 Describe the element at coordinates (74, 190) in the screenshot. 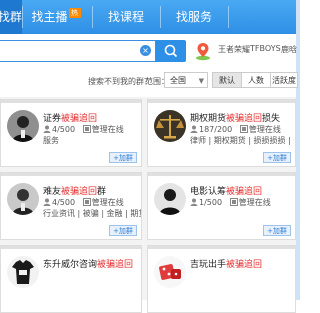

I see `group-title: 难友被骗追回群` at that location.